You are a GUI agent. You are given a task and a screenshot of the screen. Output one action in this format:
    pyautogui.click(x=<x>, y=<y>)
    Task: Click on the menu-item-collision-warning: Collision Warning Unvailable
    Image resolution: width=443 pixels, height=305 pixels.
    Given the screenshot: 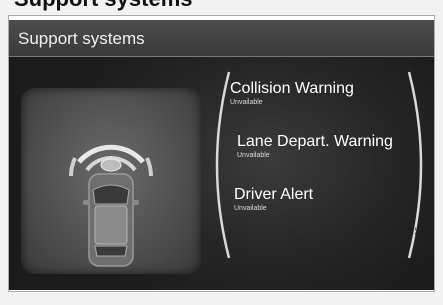 What is the action you would take?
    pyautogui.click(x=292, y=93)
    